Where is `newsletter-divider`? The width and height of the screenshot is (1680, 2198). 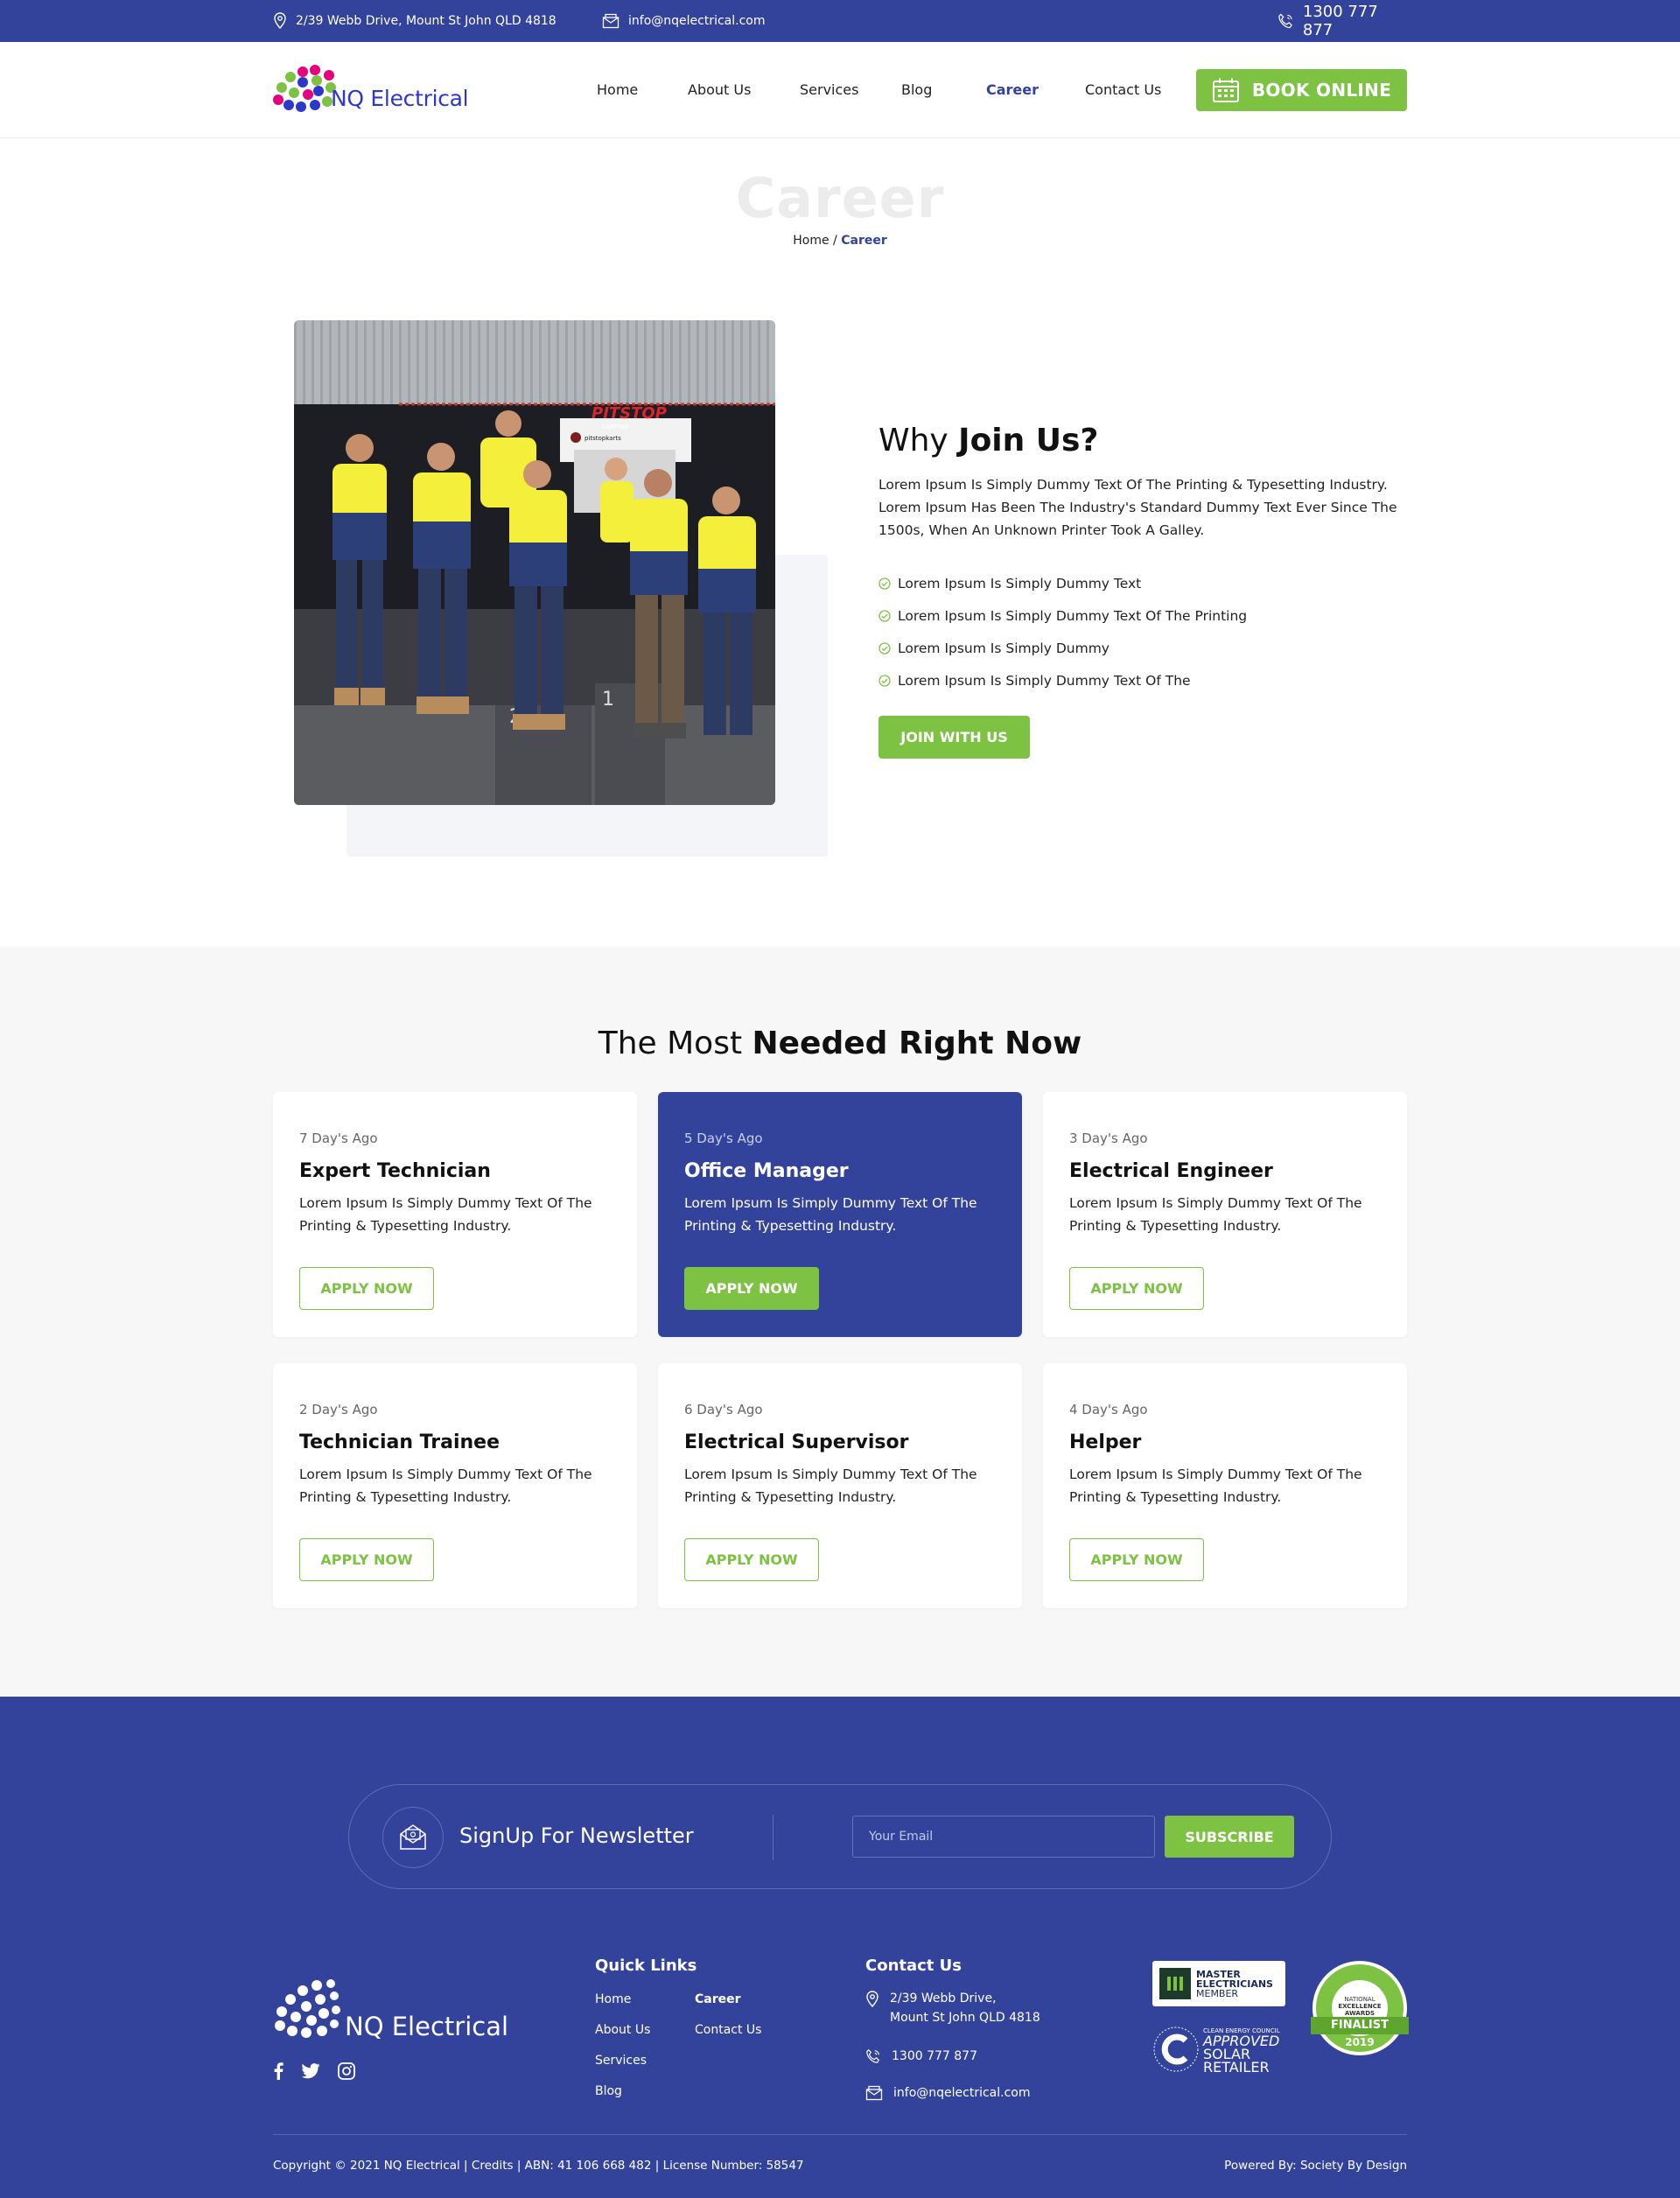 newsletter-divider is located at coordinates (773, 1837).